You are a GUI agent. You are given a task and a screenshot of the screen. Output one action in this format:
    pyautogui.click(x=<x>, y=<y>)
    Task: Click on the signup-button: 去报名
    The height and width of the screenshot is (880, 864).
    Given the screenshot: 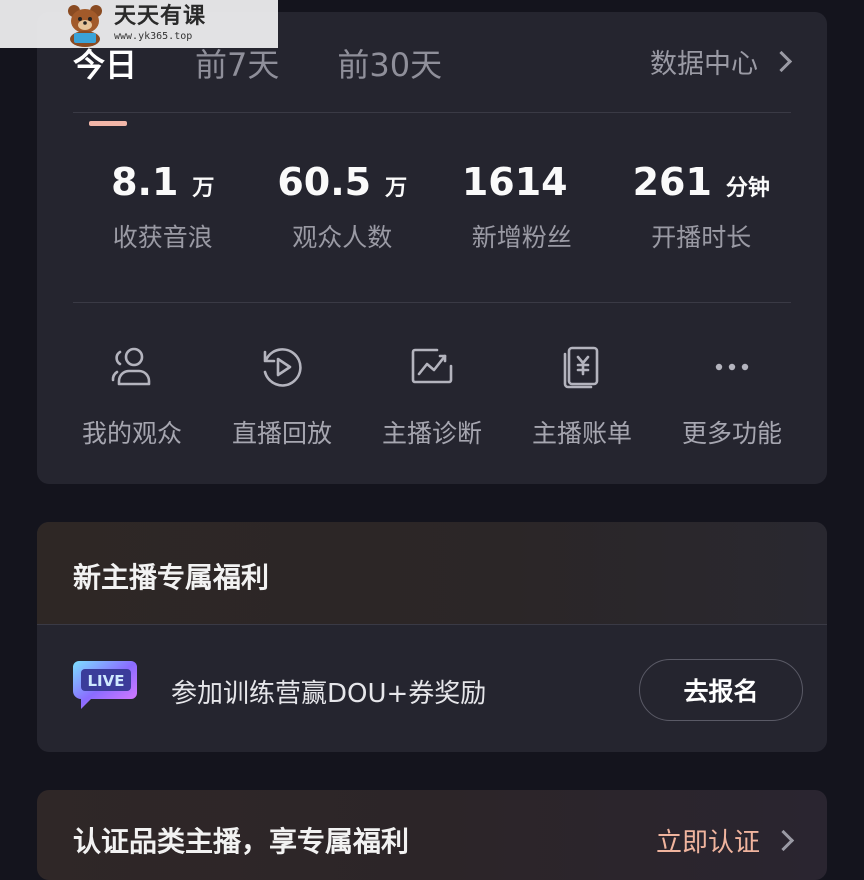 What is the action you would take?
    pyautogui.click(x=721, y=690)
    